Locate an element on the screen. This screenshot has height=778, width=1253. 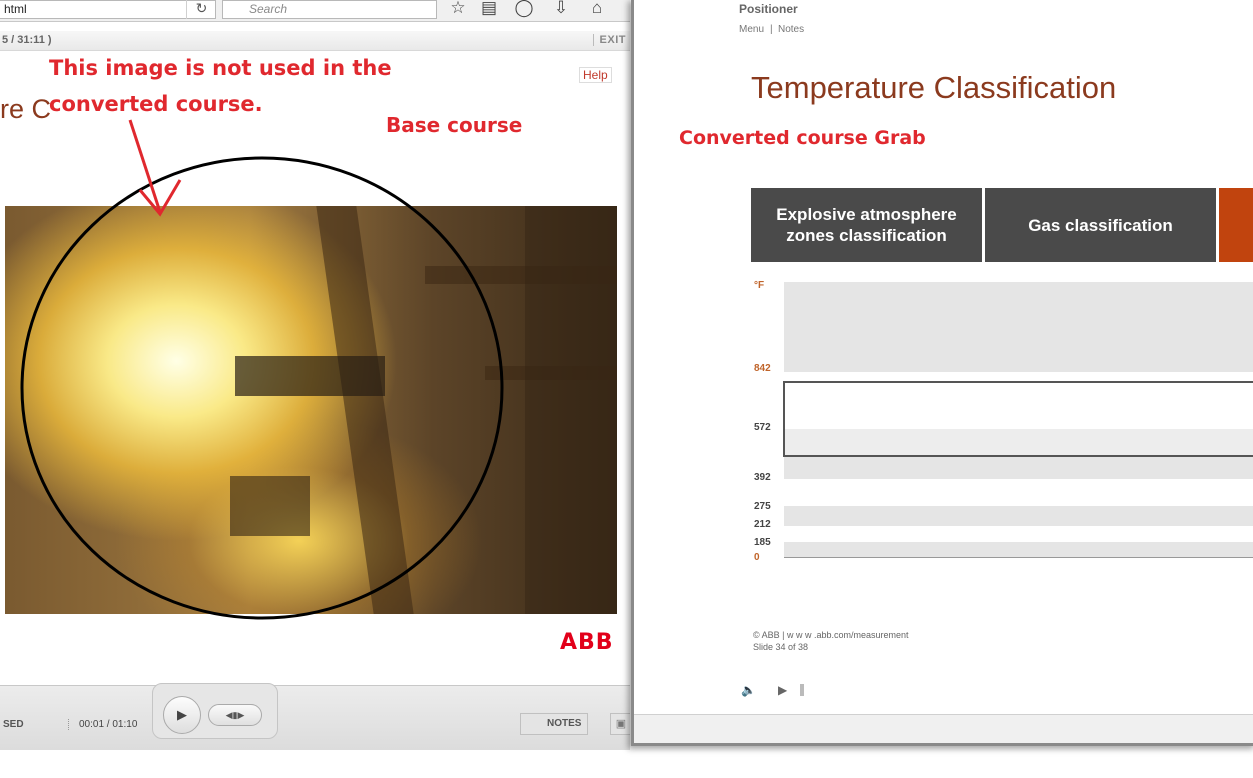
fullscreen-icon: ▣ is located at coordinates (620, 724).